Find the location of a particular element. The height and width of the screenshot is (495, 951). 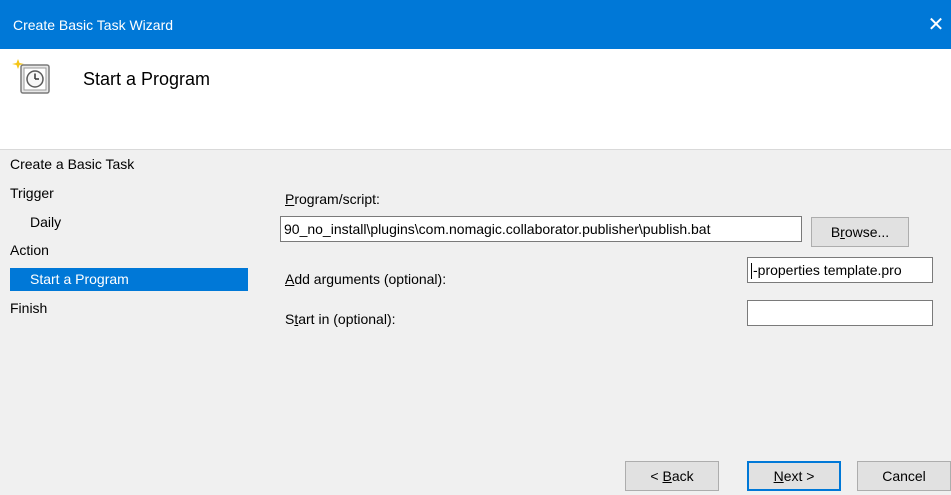

text-caret is located at coordinates (751, 271).